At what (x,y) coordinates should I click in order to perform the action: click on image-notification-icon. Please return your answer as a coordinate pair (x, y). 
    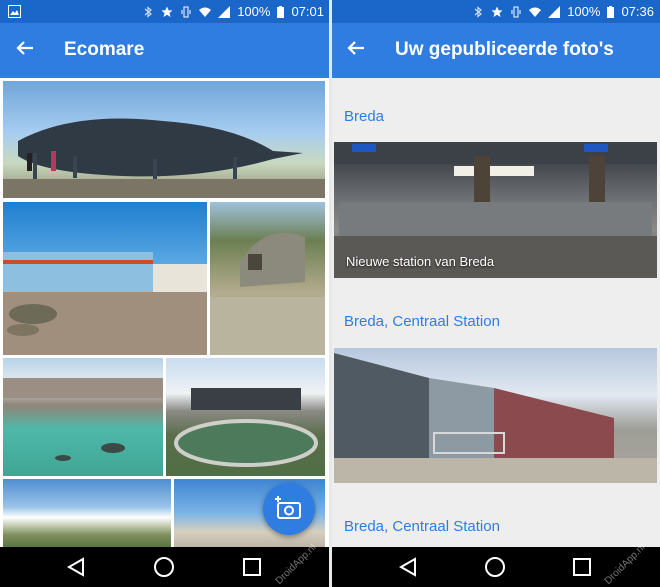
    Looking at the image, I should click on (14, 11).